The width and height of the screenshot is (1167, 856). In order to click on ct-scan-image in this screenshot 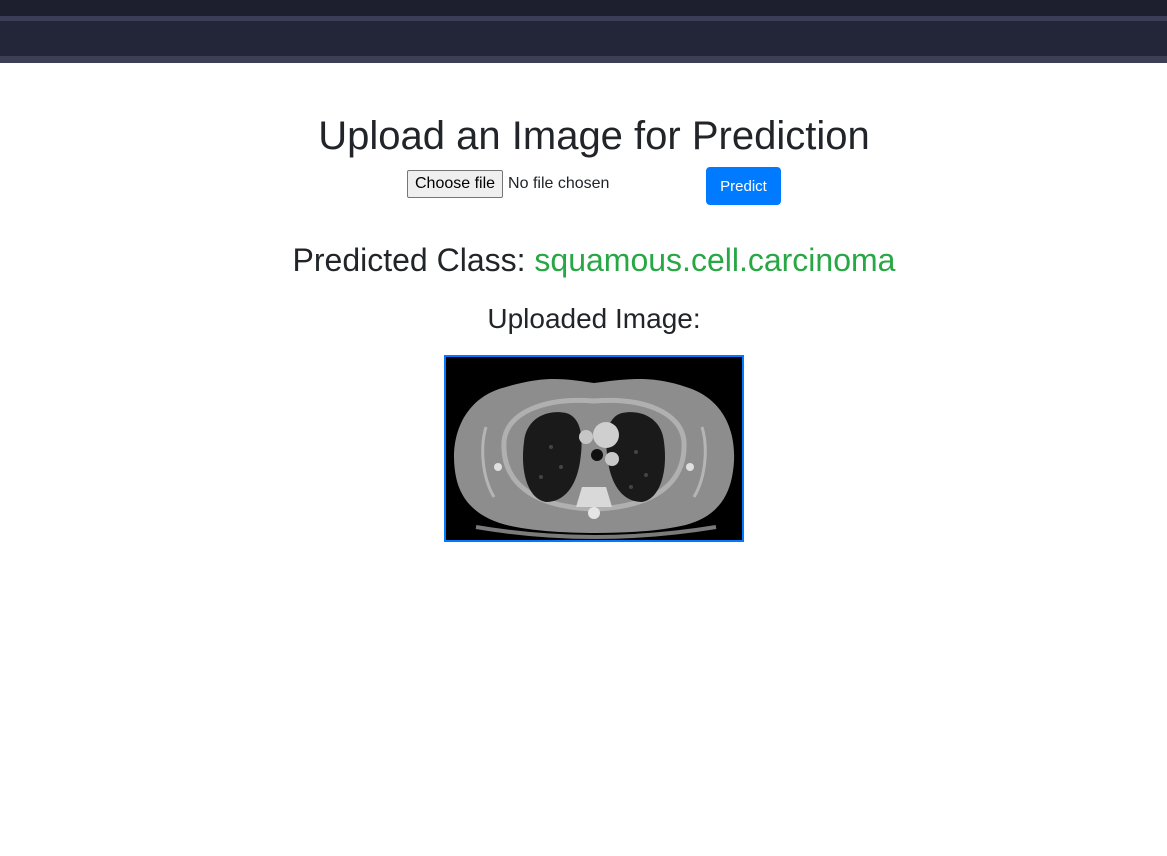, I will do `click(594, 448)`.